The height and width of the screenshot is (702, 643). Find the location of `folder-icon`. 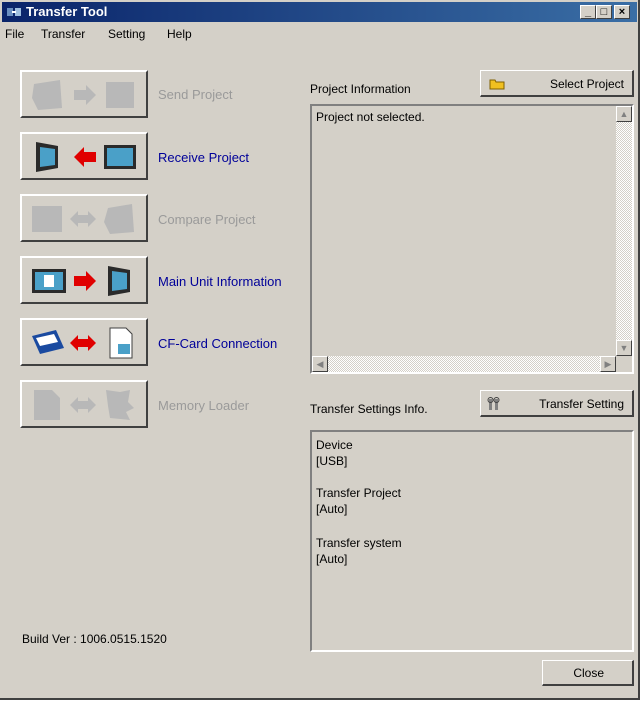

folder-icon is located at coordinates (497, 84).